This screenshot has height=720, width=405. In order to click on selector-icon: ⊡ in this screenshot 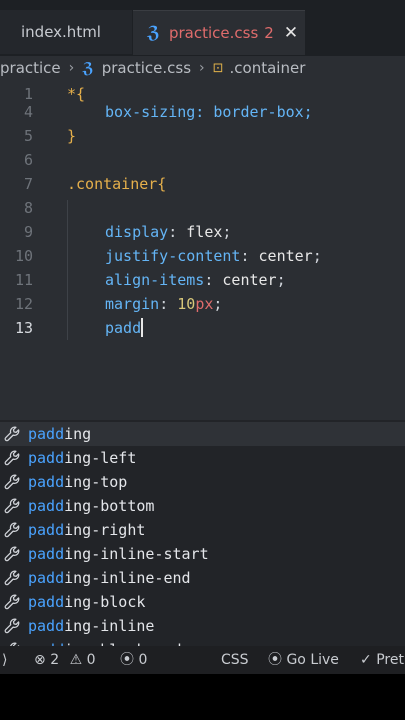, I will do `click(218, 68)`.